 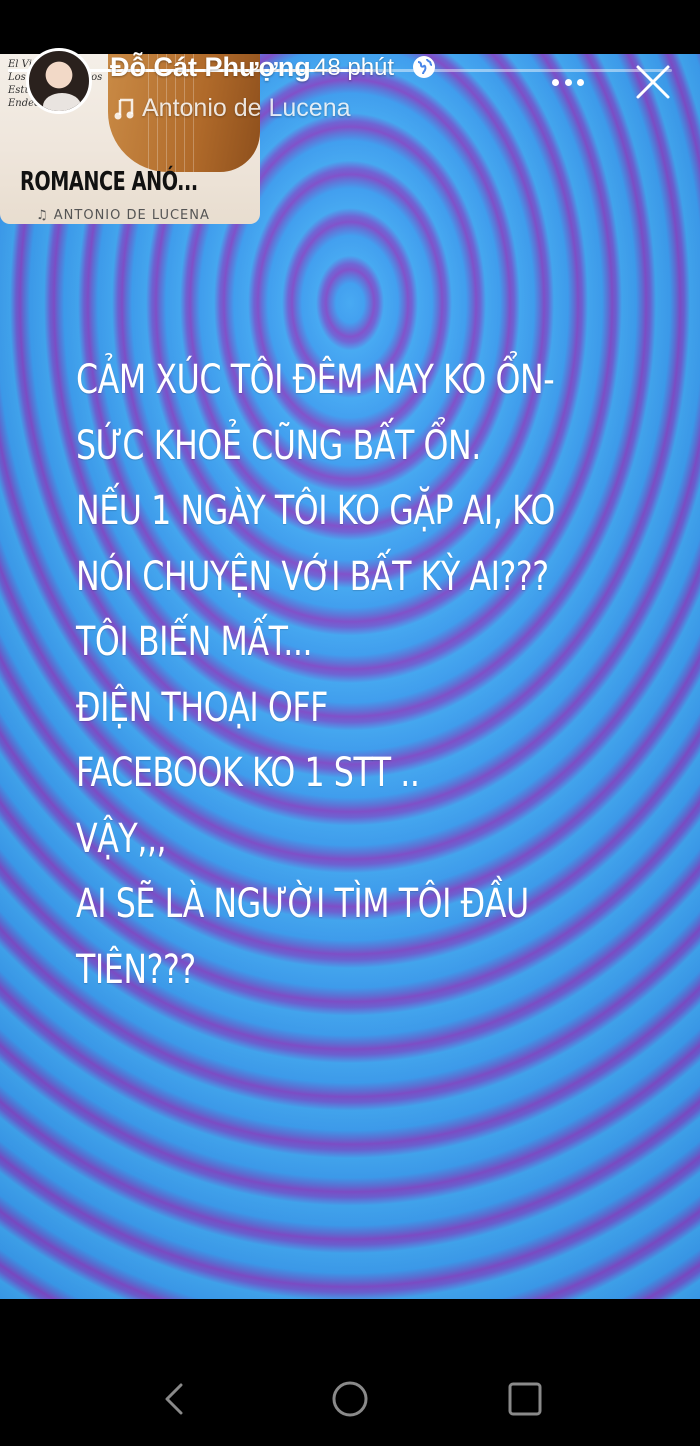 I want to click on story-line: VẬY,,,, so click(x=121, y=838).